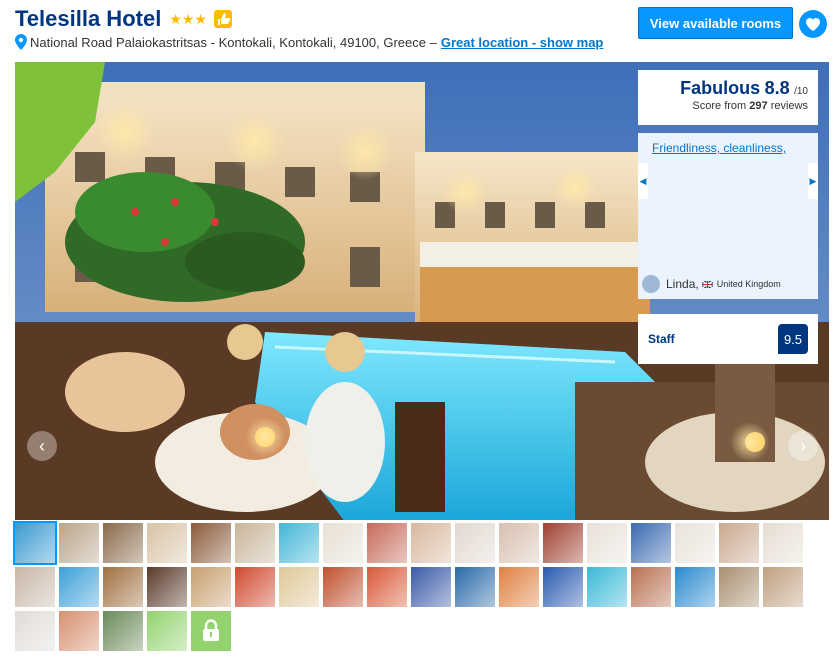  I want to click on score-subtitle: Score from 297 reviews, so click(723, 106).